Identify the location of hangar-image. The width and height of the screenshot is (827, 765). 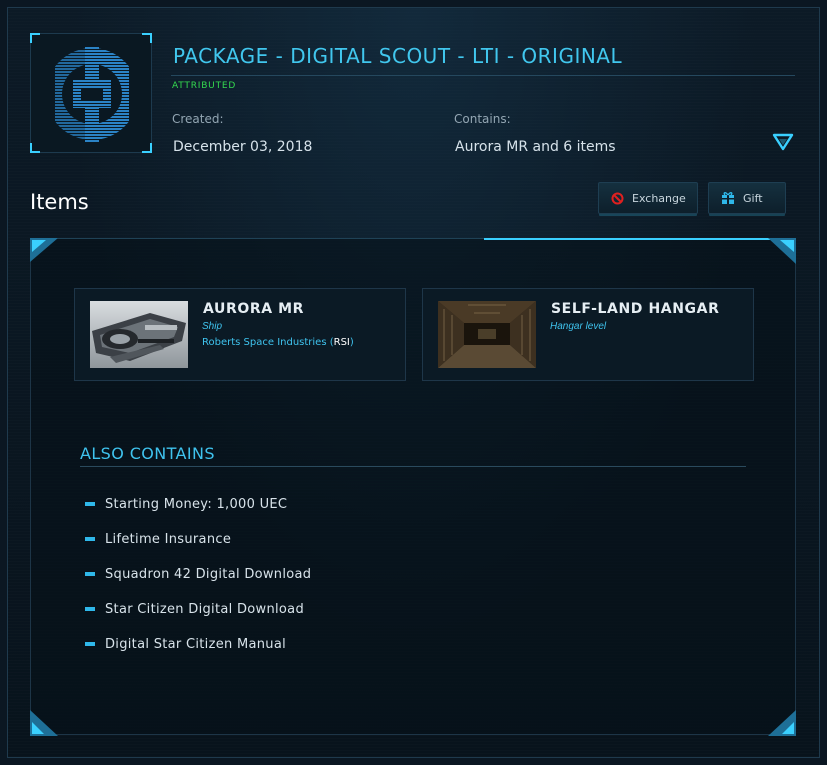
(487, 334).